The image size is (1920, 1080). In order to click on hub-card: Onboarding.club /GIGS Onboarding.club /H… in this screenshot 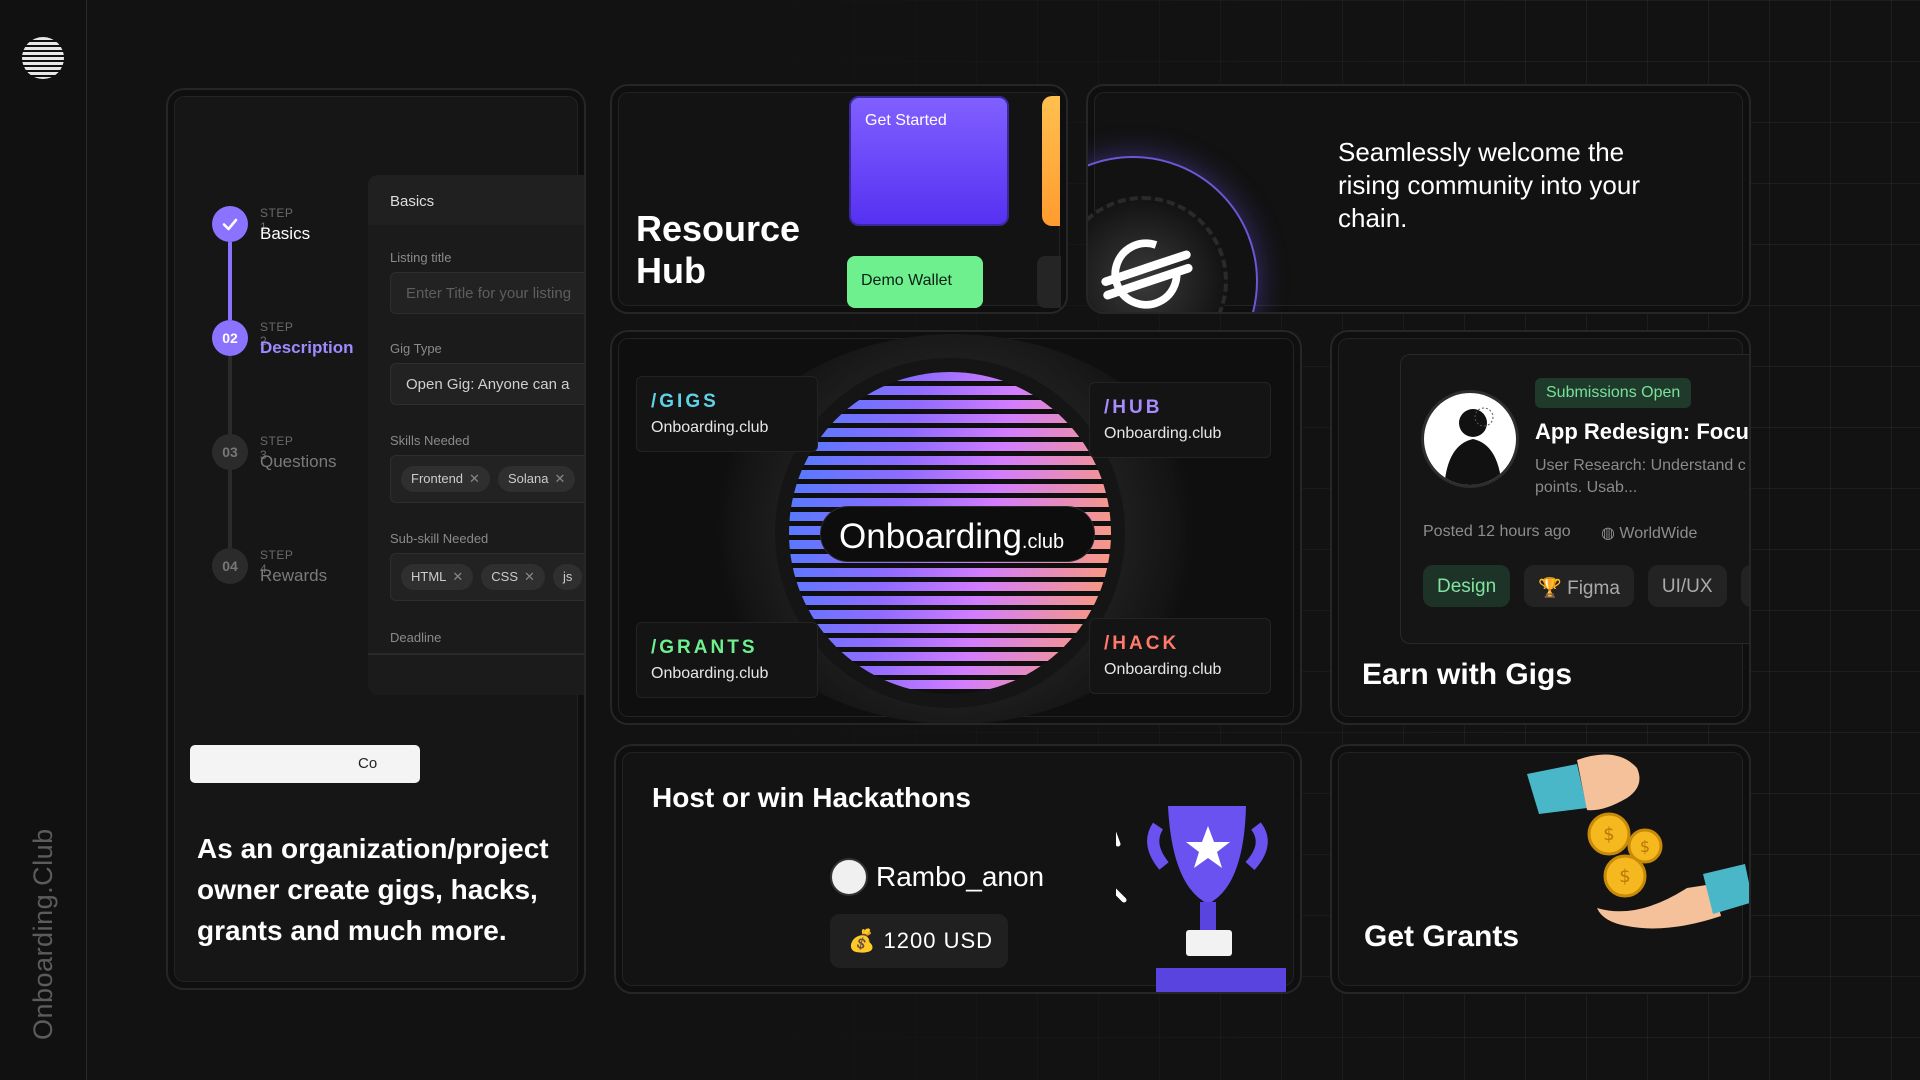, I will do `click(956, 527)`.